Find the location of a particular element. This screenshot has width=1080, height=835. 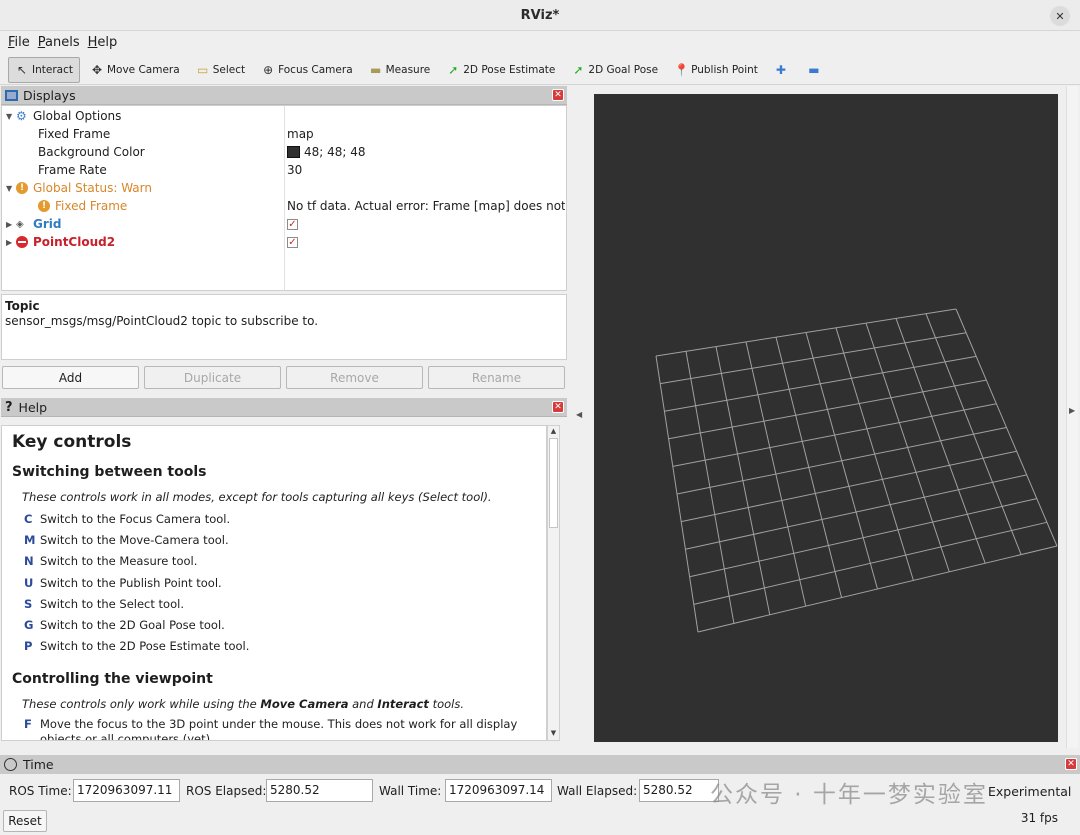

tree-row-pointcloud2: ▶ PointCloud2 ✓ is located at coordinates (284, 242).